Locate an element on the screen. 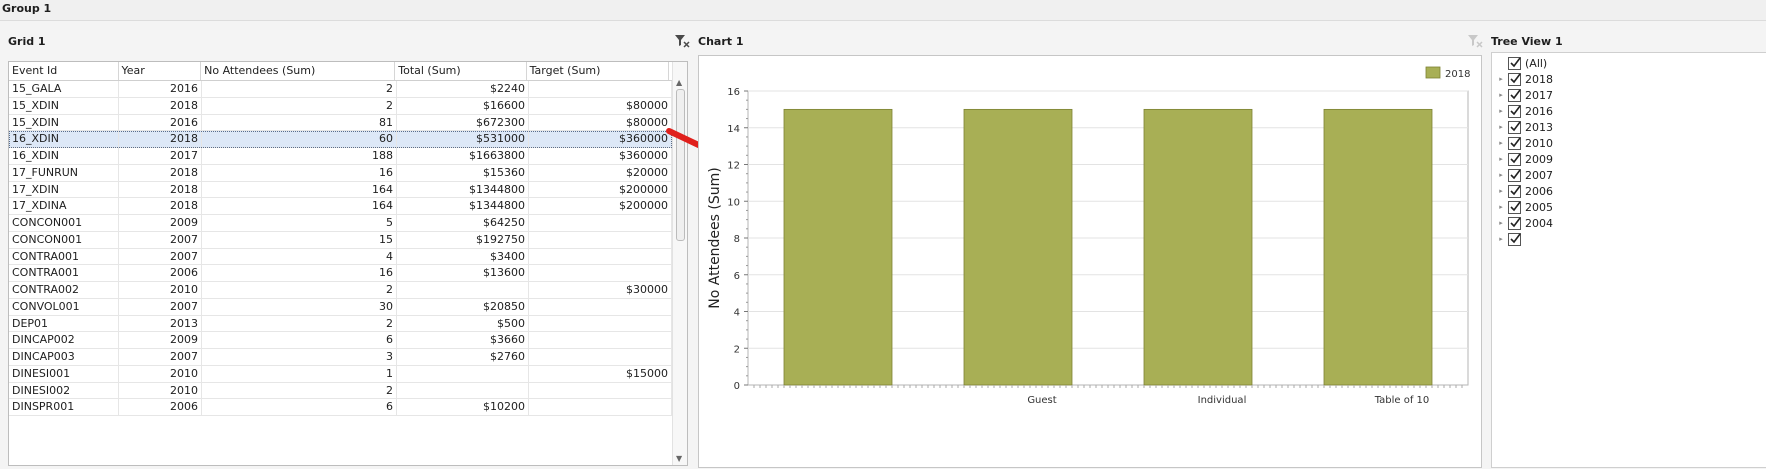 This screenshot has width=1766, height=469. table-row: DINESI001 2010 1 $15000 is located at coordinates (340, 374).